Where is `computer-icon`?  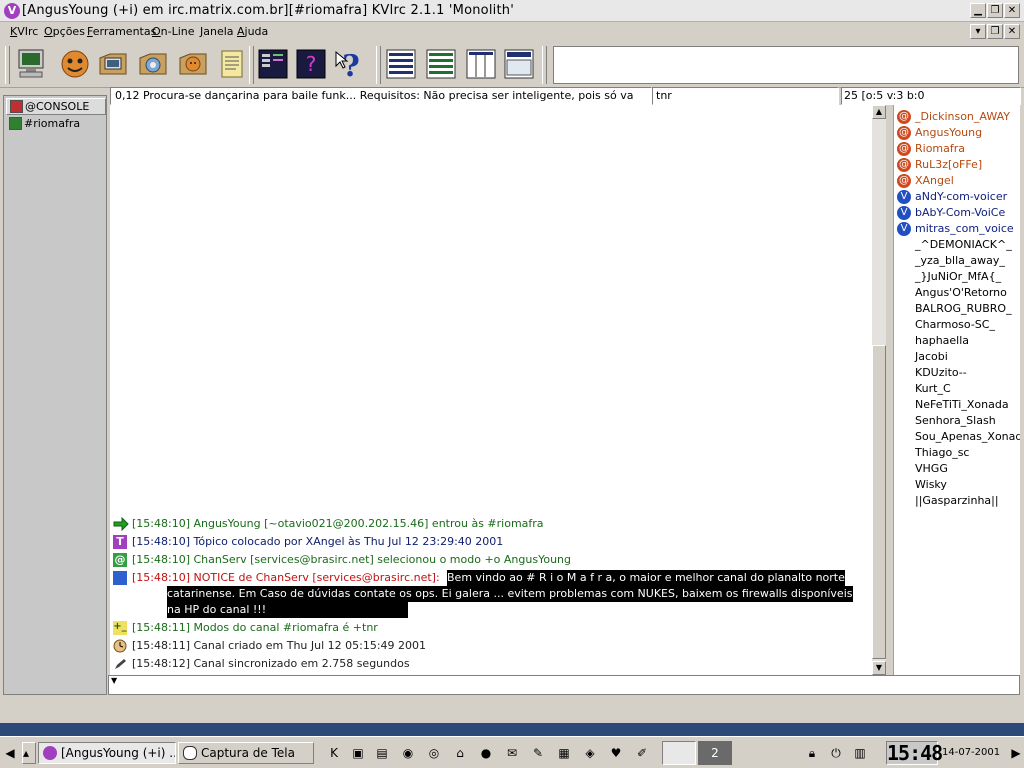 computer-icon is located at coordinates (113, 64).